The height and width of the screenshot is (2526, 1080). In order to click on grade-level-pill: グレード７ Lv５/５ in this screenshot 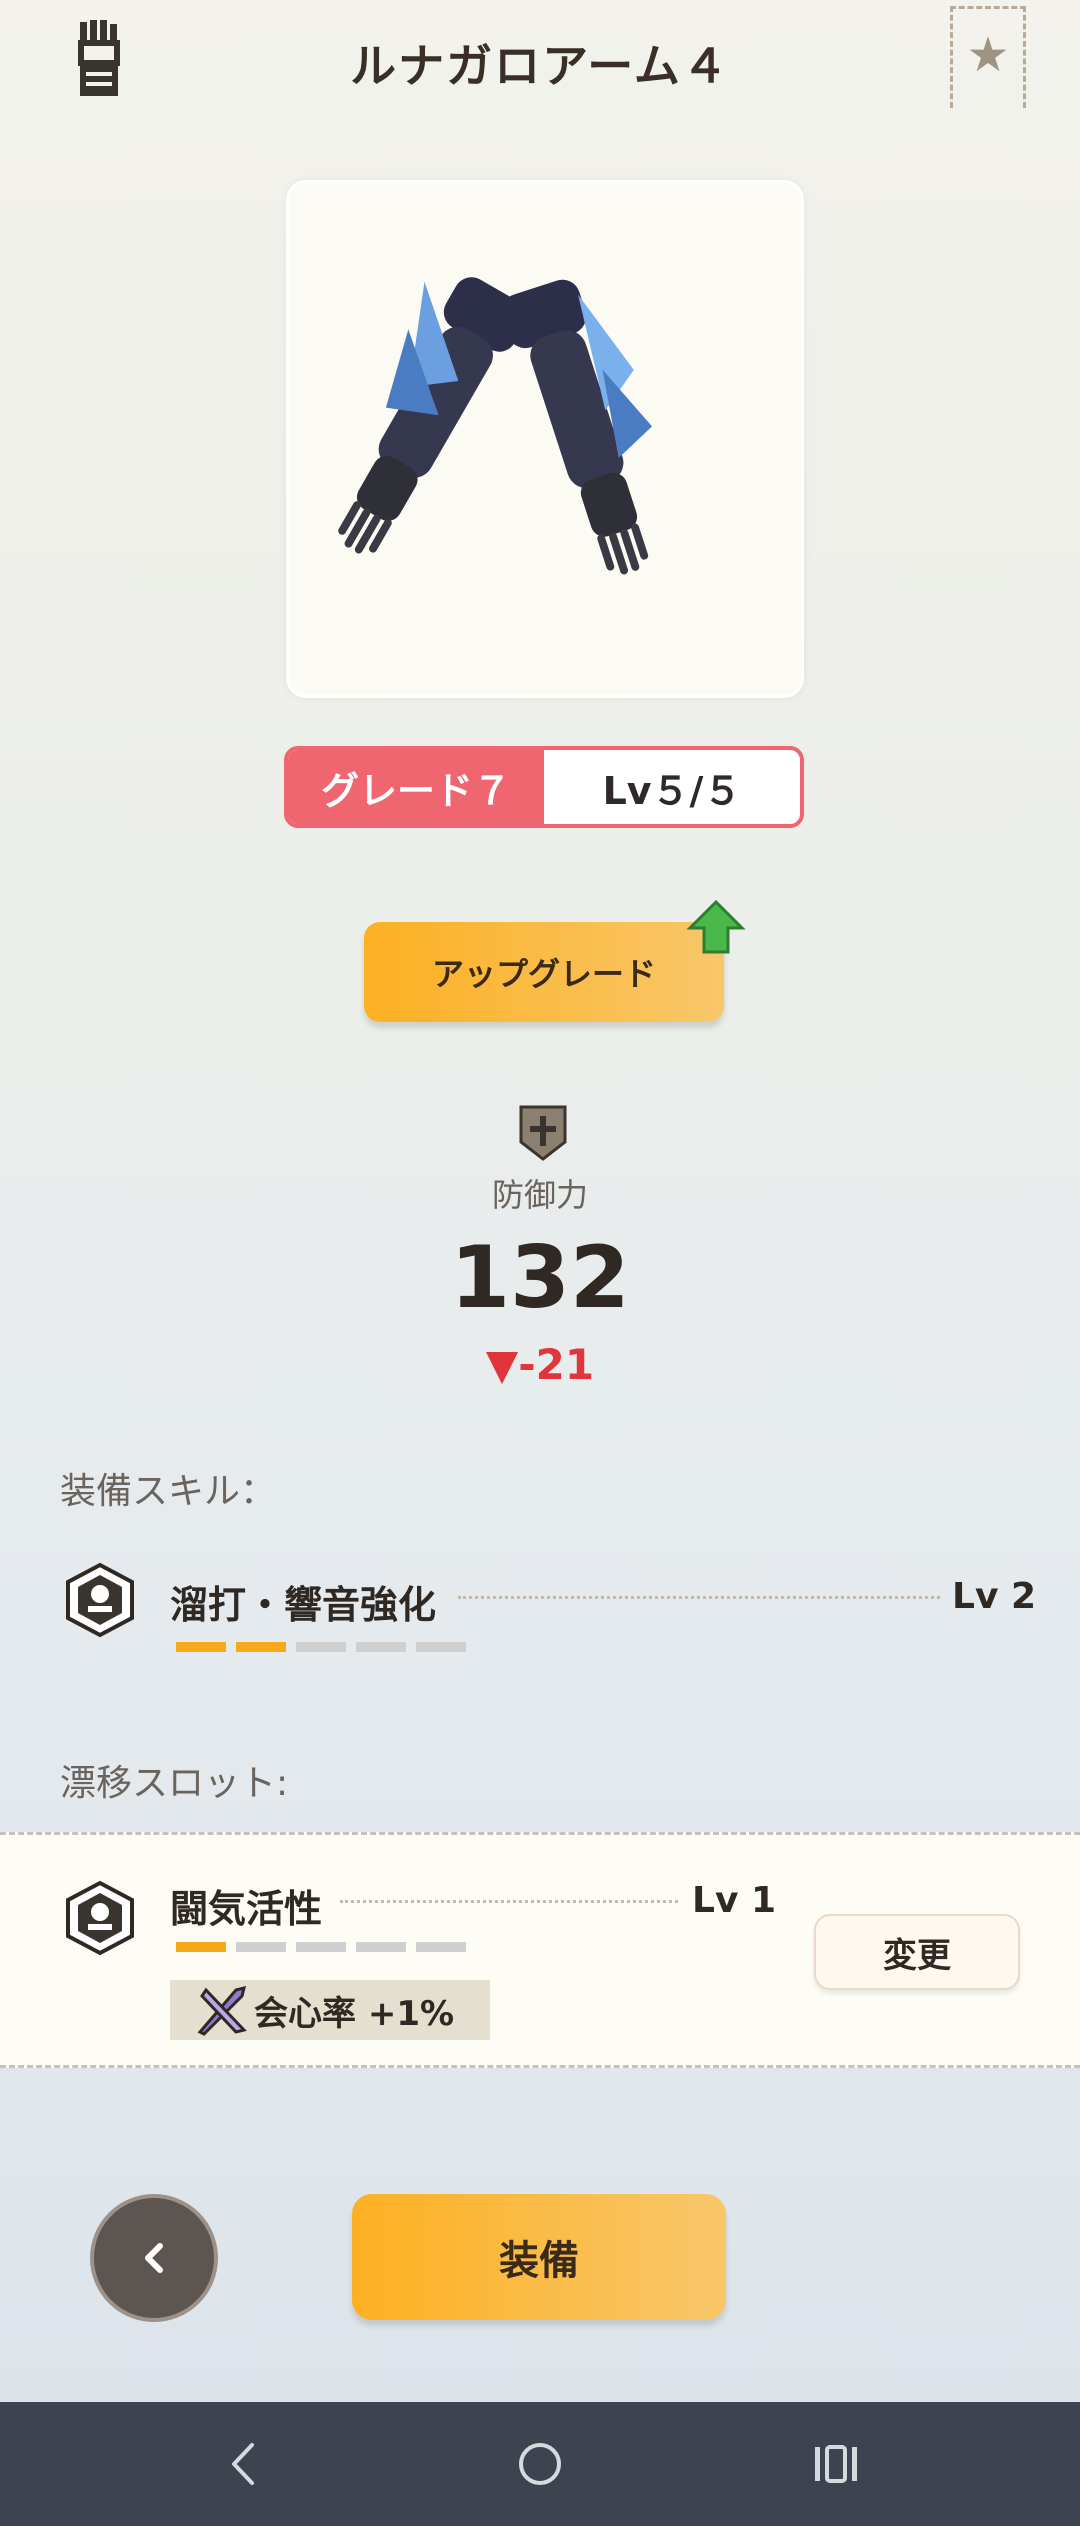, I will do `click(544, 787)`.